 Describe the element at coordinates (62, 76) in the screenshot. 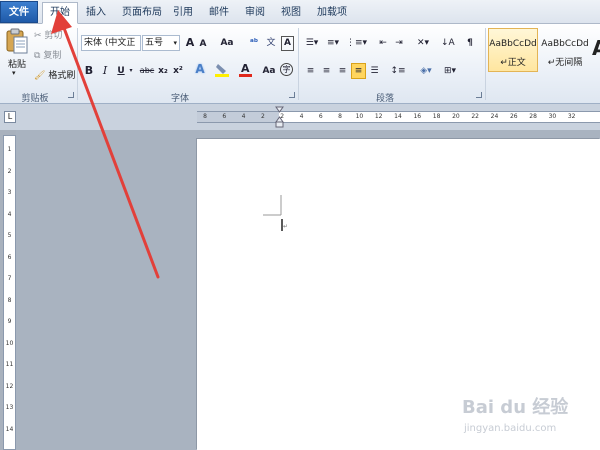

I see `format-painter-label: 格式刷` at that location.